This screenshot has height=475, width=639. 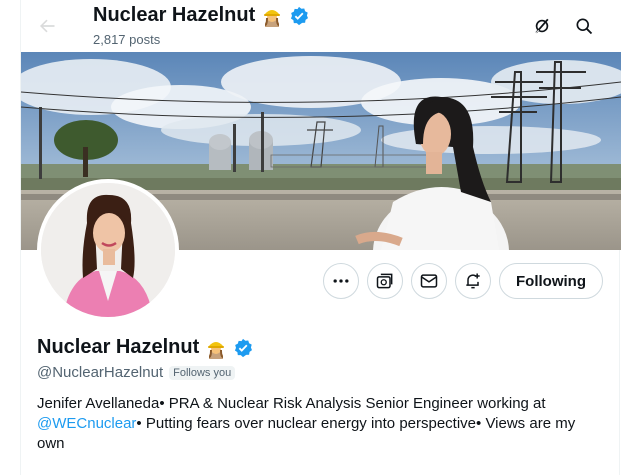 What do you see at coordinates (86, 423) in the screenshot?
I see `bio-mention-link: @WECnuclear` at bounding box center [86, 423].